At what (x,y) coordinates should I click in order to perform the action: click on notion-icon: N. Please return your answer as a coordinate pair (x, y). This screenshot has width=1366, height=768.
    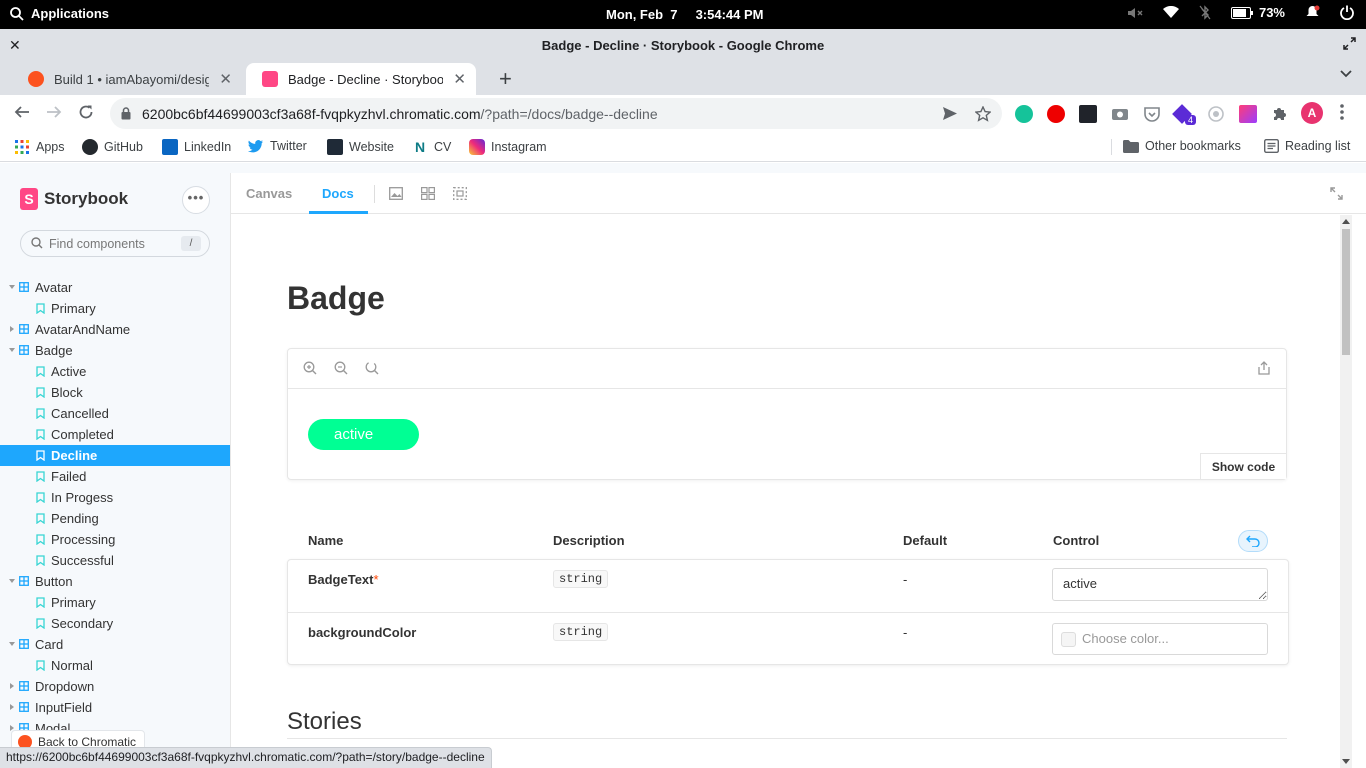
    Looking at the image, I should click on (420, 147).